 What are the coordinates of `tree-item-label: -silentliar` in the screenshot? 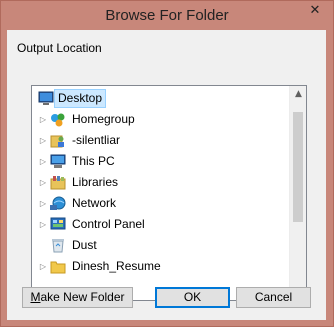 It's located at (96, 140).